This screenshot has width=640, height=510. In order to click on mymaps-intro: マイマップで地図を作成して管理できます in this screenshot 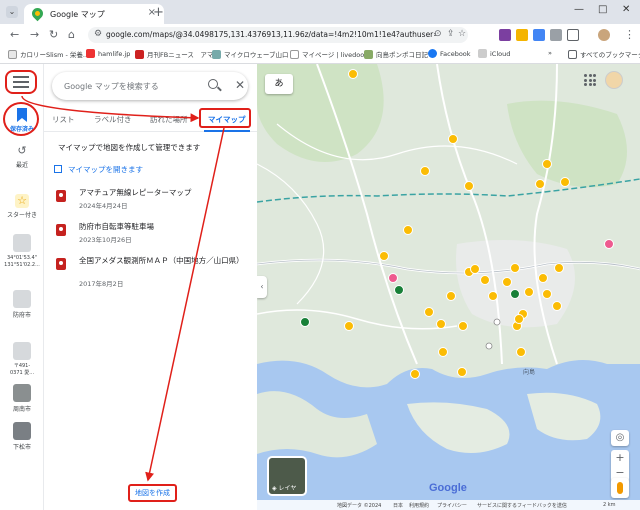, I will do `click(129, 147)`.